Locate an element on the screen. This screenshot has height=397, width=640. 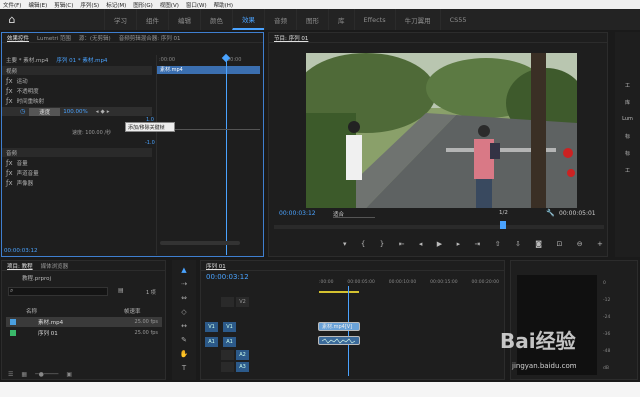
track-select-icon: ⇢ is located at coordinates (184, 284).